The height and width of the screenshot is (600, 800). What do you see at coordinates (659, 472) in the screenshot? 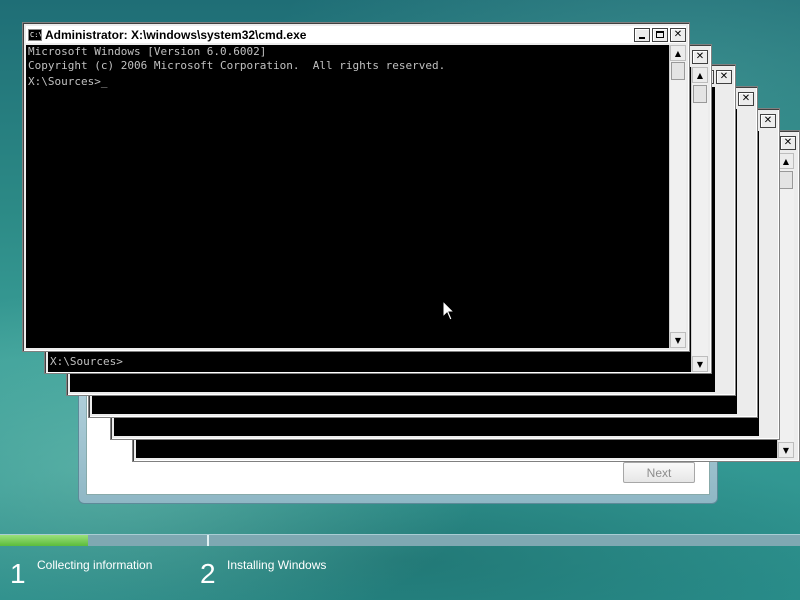
I see `next-button: Next` at bounding box center [659, 472].